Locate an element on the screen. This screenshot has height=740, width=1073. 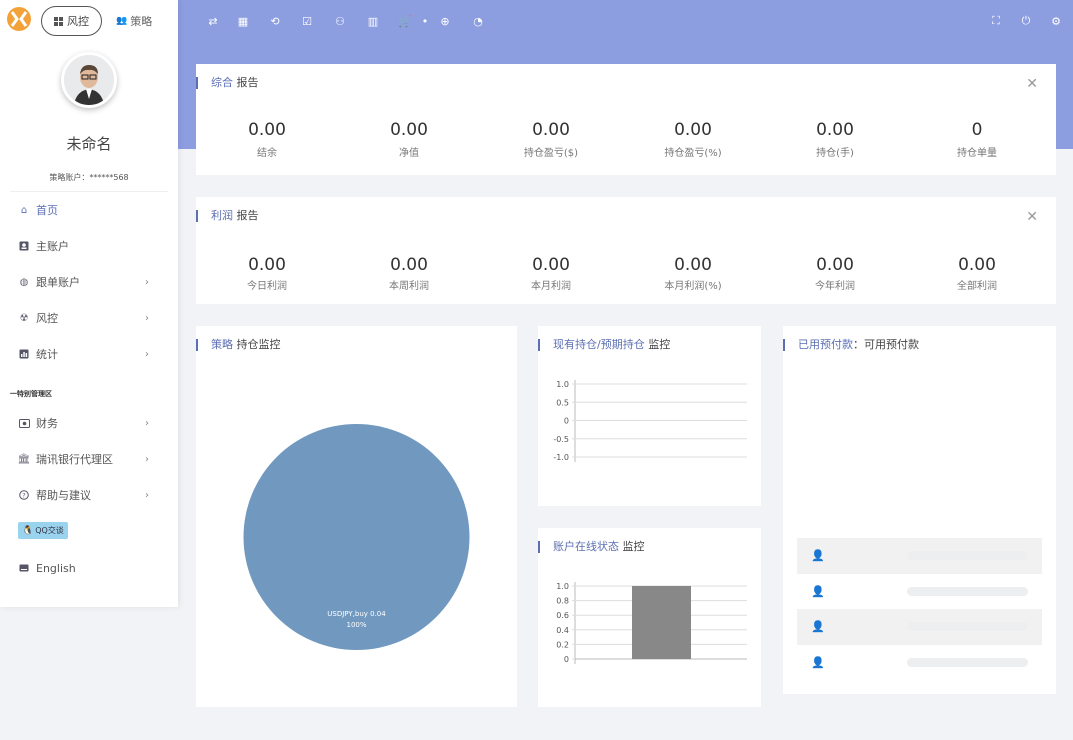
group-icon: 👥 is located at coordinates (122, 21).